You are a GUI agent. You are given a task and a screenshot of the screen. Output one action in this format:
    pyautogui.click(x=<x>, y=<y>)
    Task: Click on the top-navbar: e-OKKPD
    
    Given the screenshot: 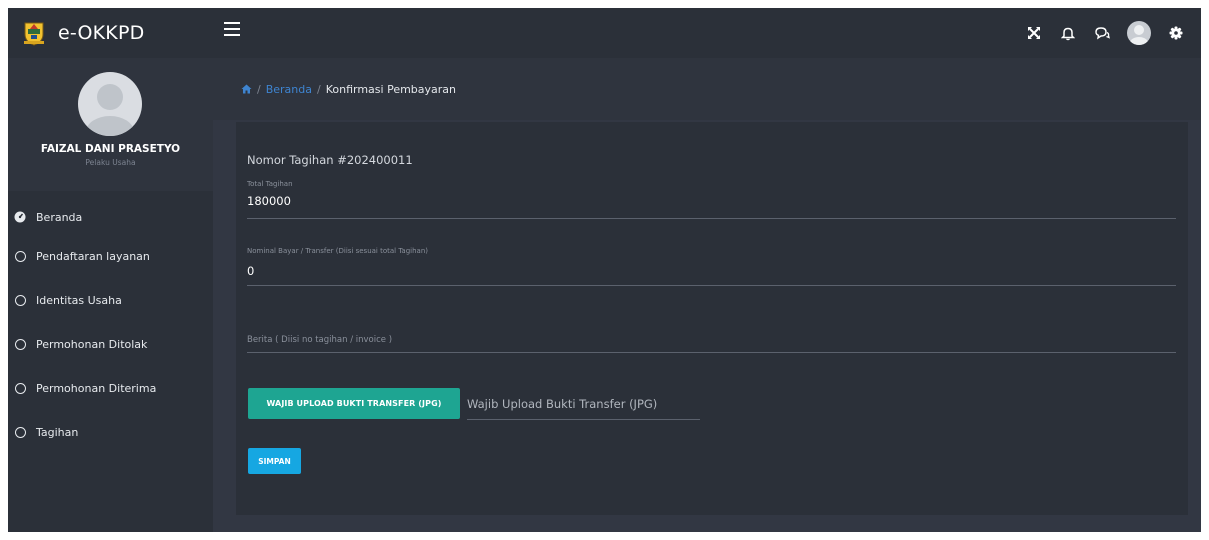 What is the action you would take?
    pyautogui.click(x=604, y=33)
    